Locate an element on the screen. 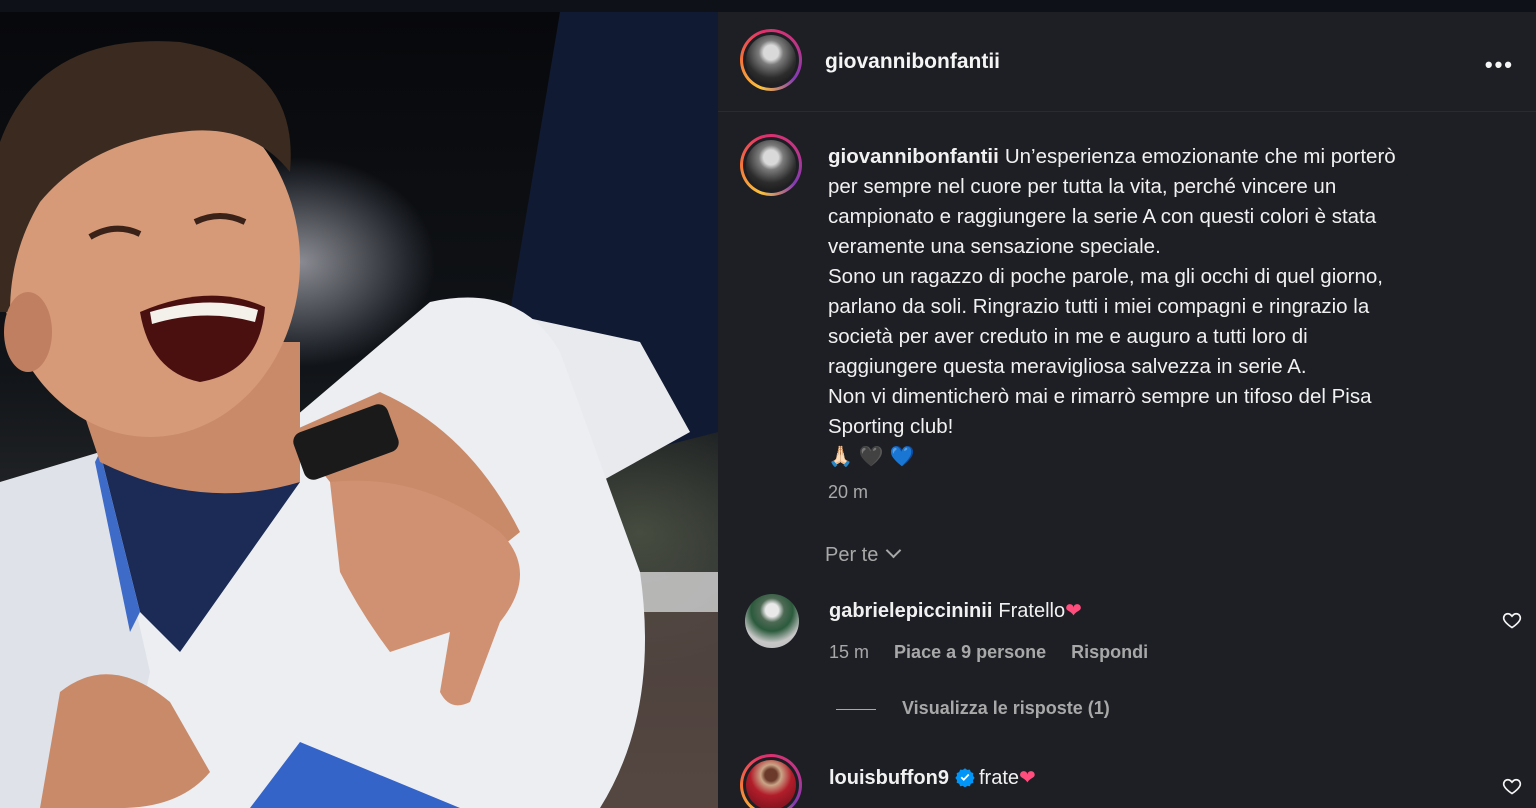  comment-username: louisbuffon9 is located at coordinates (889, 778).